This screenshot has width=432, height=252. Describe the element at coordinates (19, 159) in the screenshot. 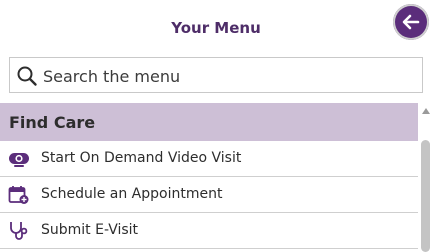

I see `video-camera-icon` at that location.